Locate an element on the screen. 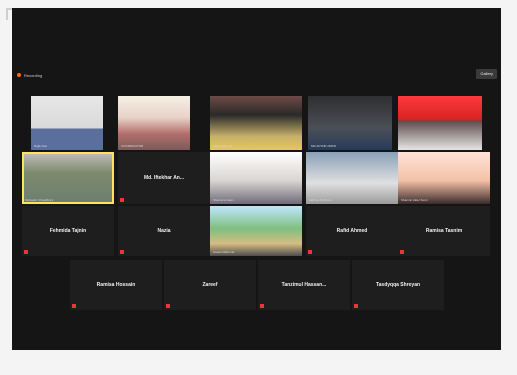  participant-tile: Zareef is located at coordinates (210, 285).